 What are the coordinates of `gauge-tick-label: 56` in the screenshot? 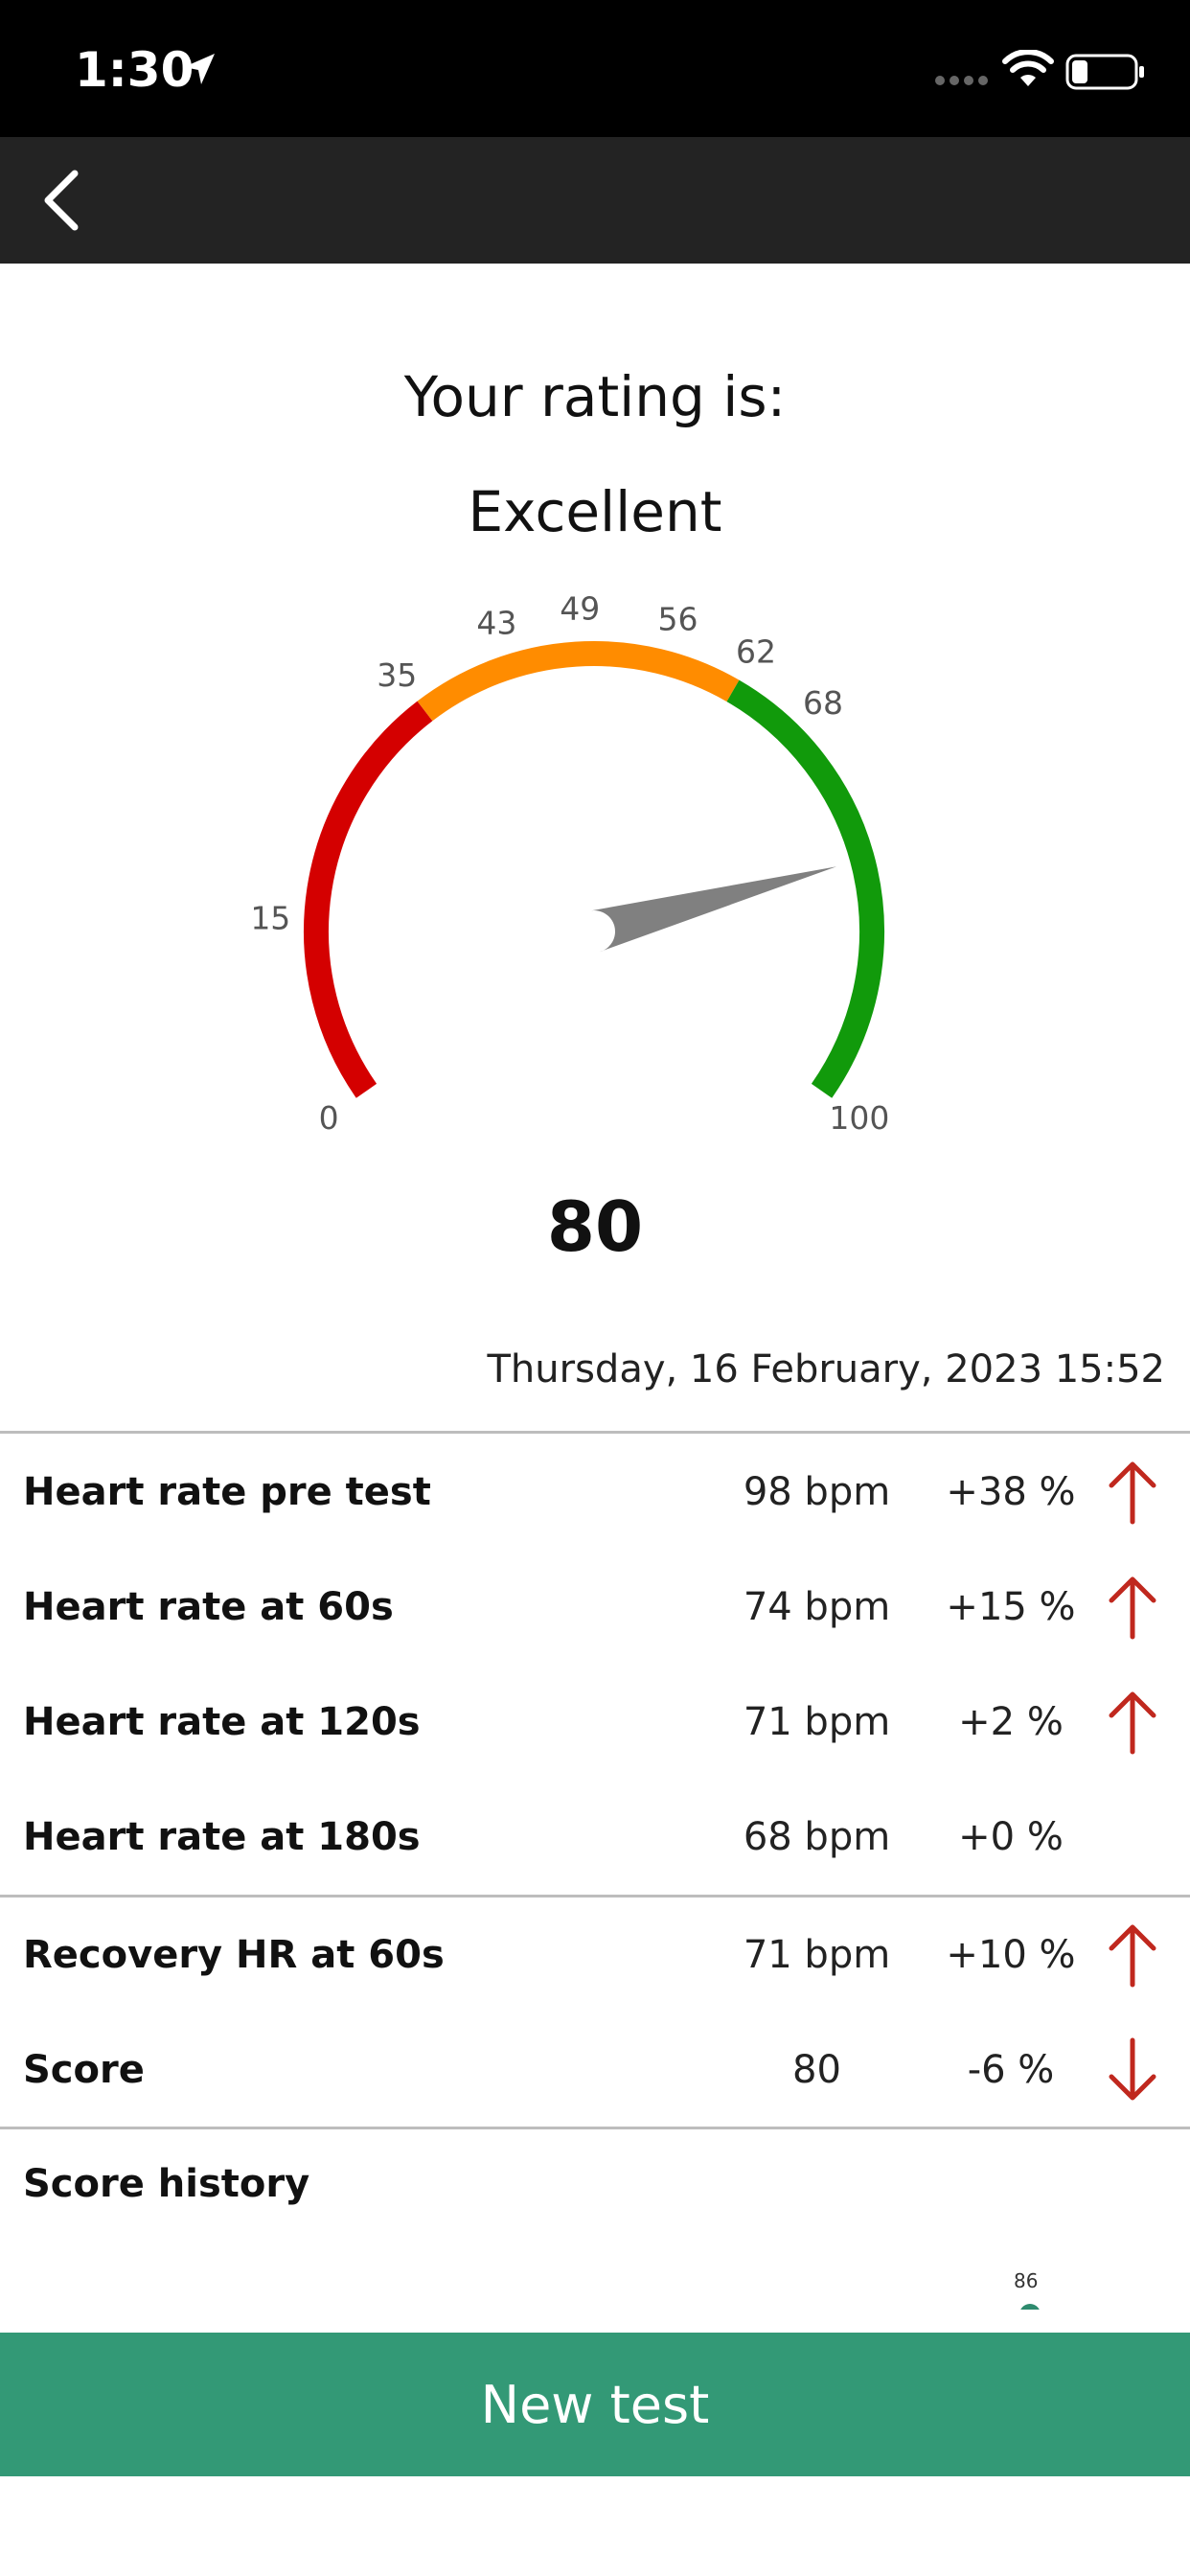 It's located at (678, 619).